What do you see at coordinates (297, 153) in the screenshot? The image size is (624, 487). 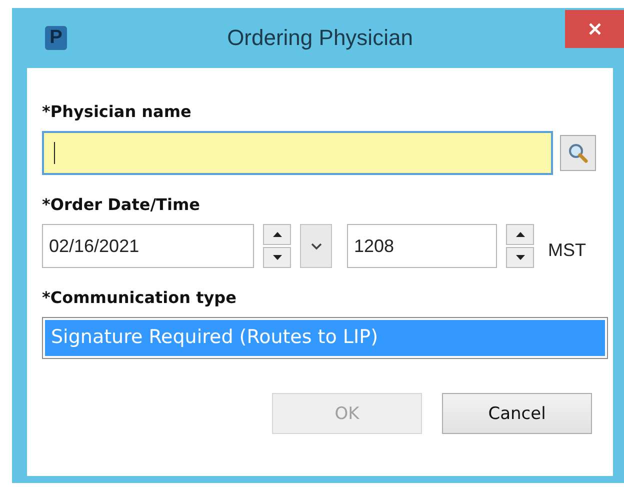 I see `physician-name-field` at bounding box center [297, 153].